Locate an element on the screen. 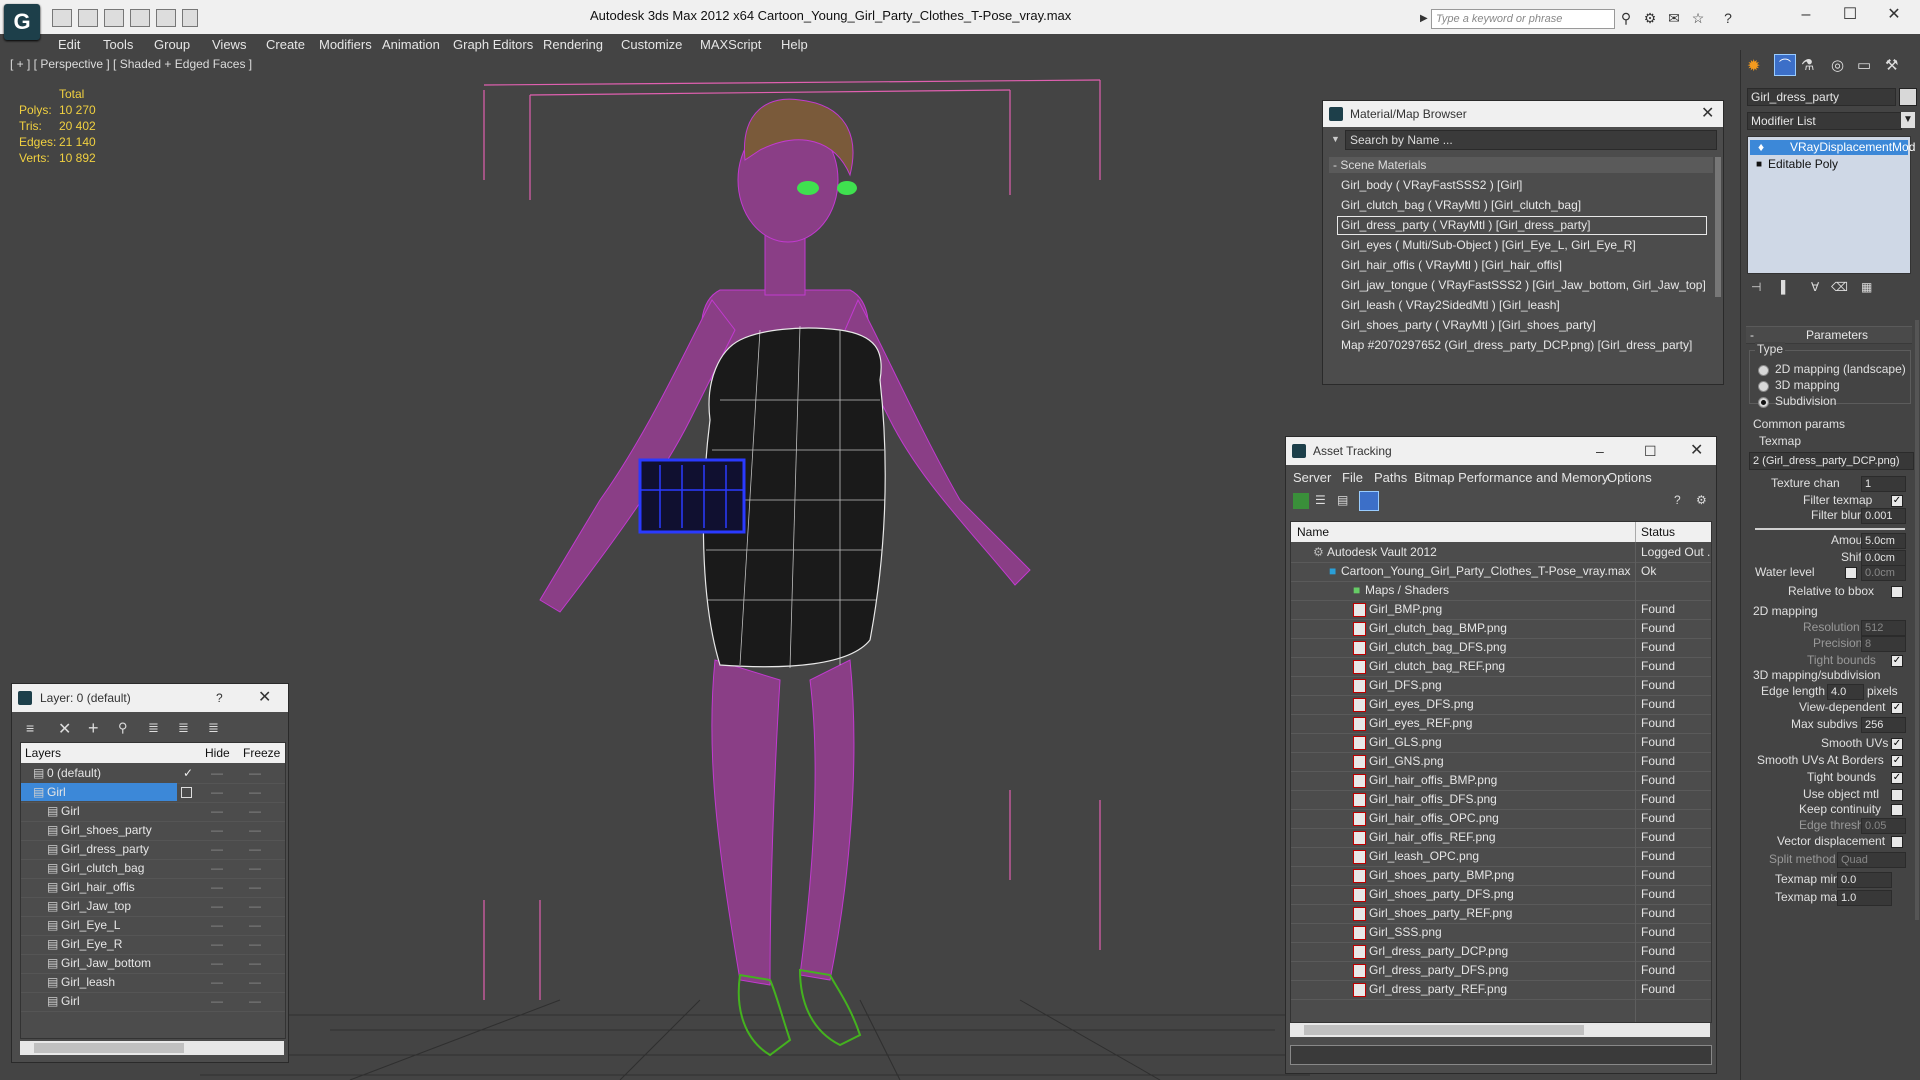  vector-displacement-checkbox is located at coordinates (1897, 842).